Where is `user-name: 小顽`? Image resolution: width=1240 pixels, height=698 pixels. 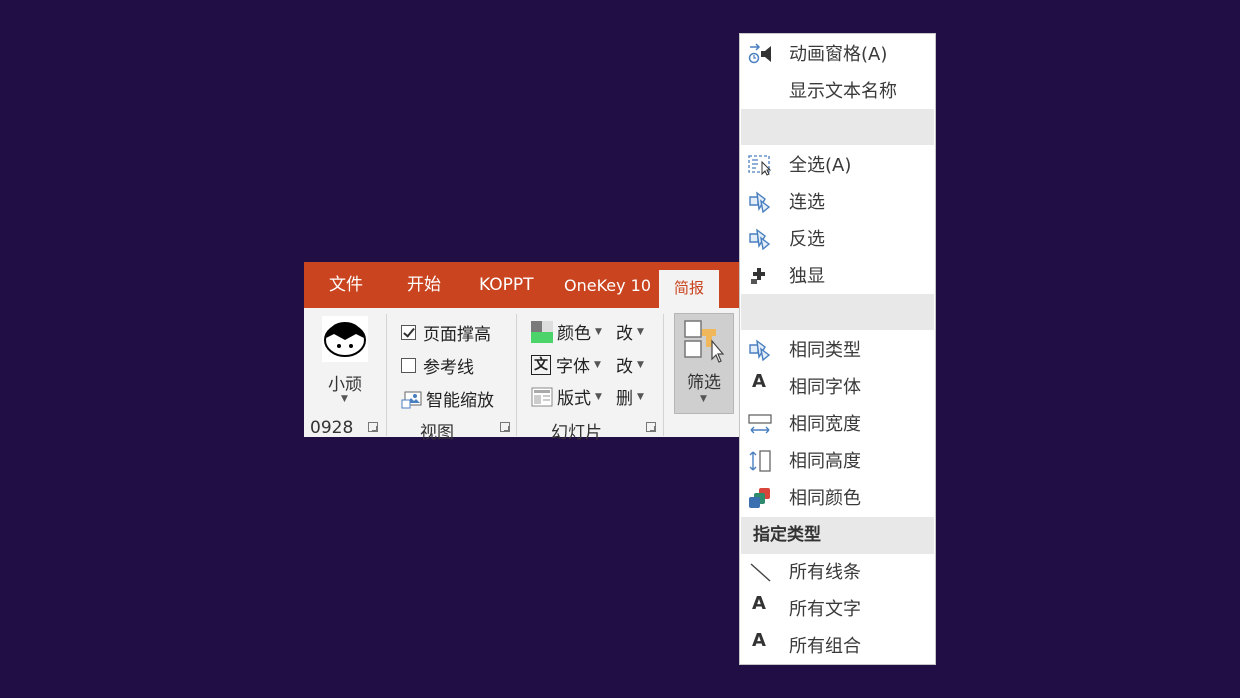 user-name: 小顽 is located at coordinates (345, 385).